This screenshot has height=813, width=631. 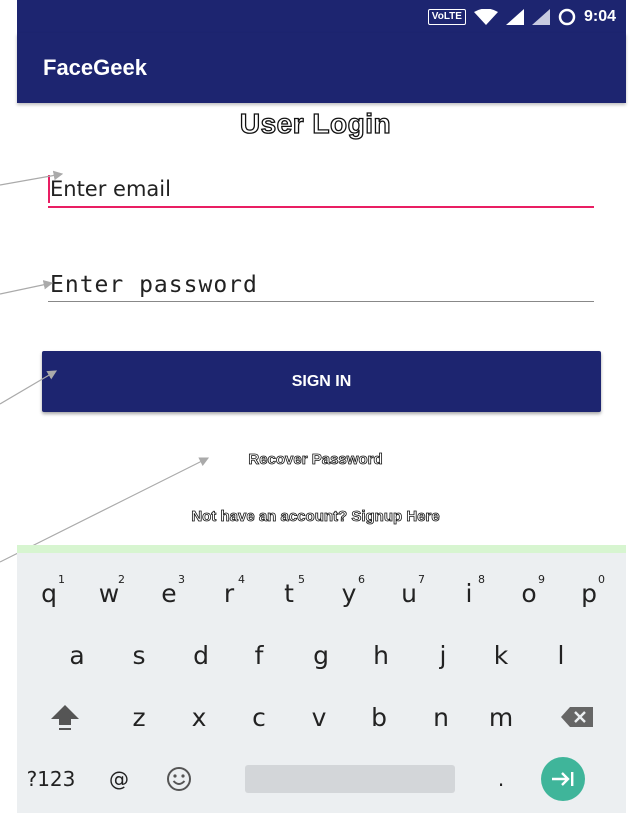 What do you see at coordinates (321, 285) in the screenshot?
I see `password-field` at bounding box center [321, 285].